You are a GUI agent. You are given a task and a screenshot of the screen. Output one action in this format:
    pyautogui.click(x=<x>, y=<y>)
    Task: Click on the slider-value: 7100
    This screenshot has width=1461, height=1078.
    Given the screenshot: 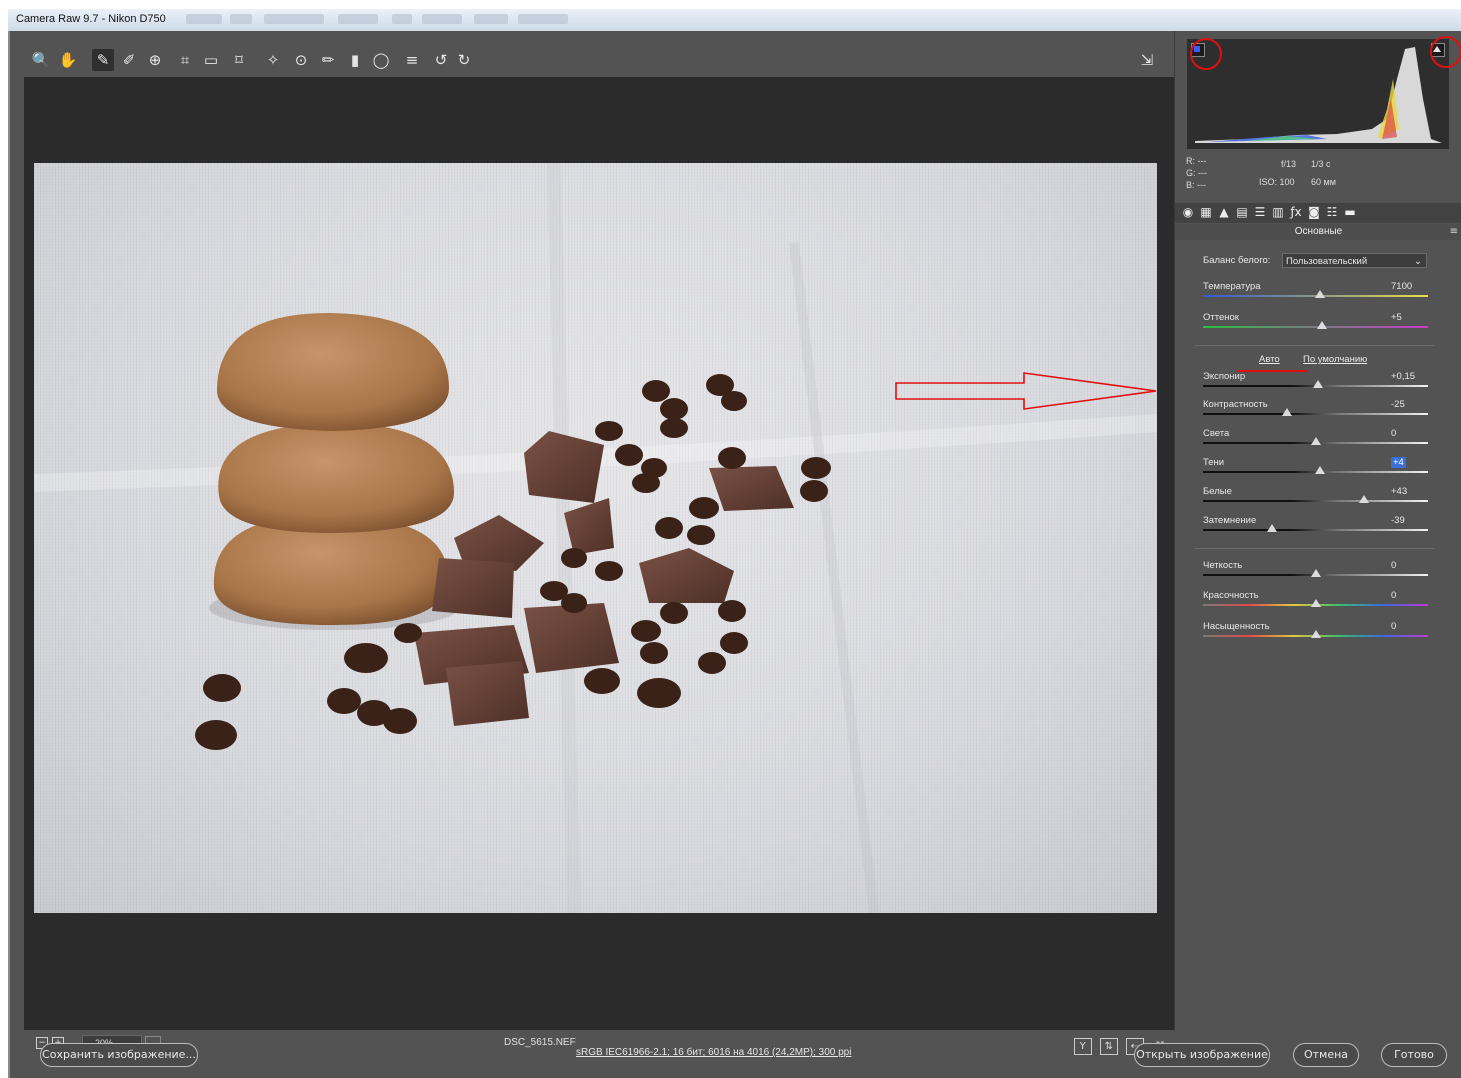 What is the action you would take?
    pyautogui.click(x=1401, y=286)
    